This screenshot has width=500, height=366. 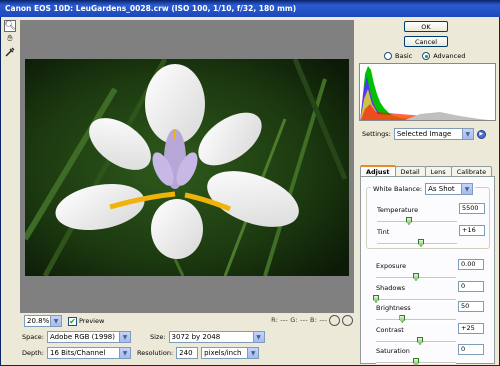 I want to click on saturation-input: 0, so click(x=471, y=349).